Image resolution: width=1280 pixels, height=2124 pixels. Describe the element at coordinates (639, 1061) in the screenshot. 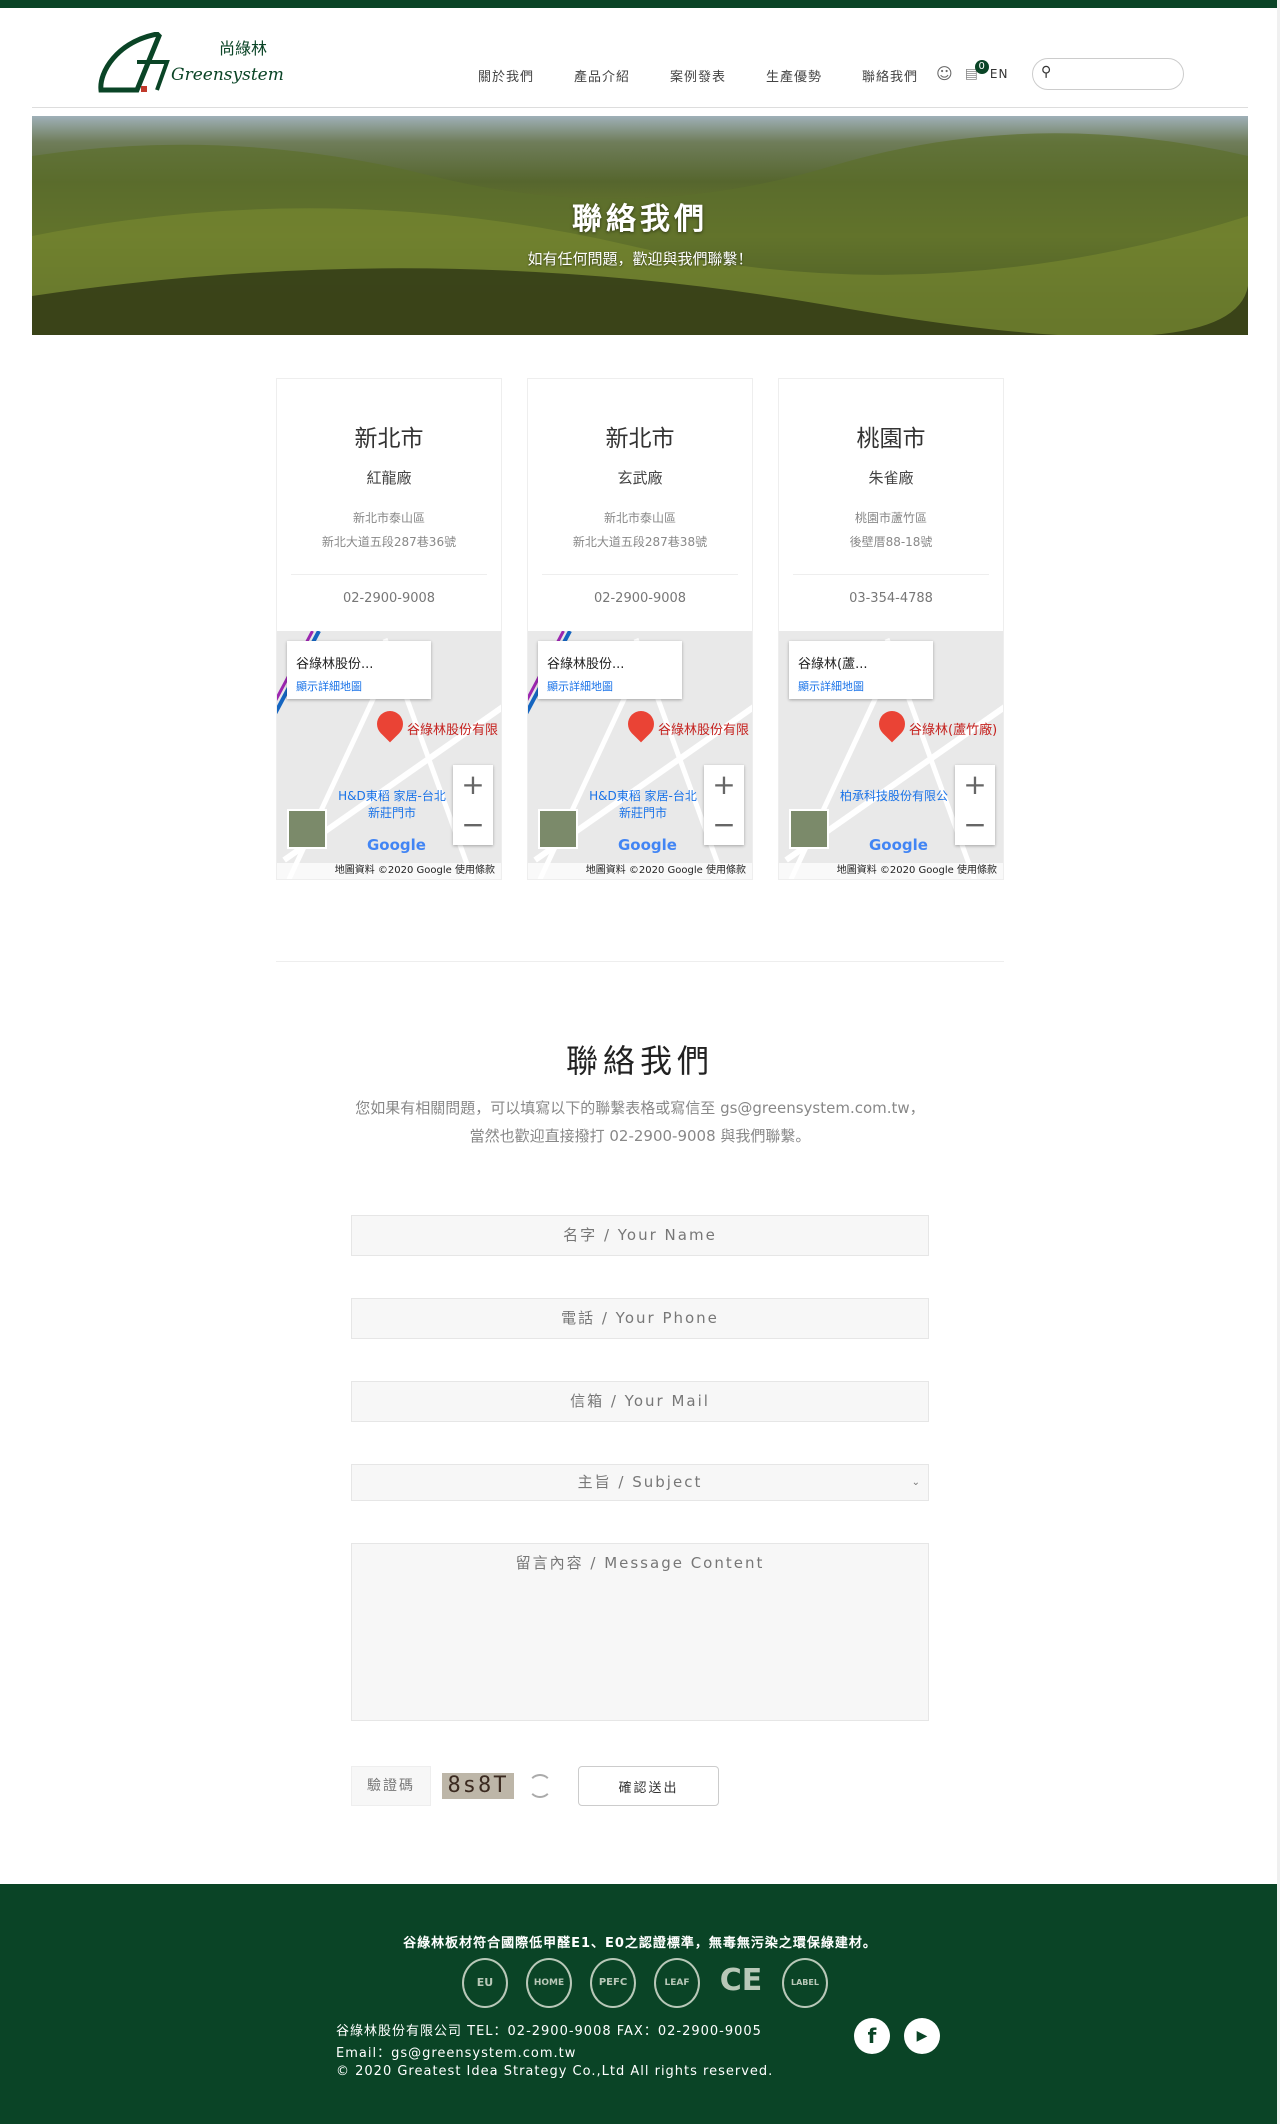

I see `contact-title: 聯絡我們` at that location.